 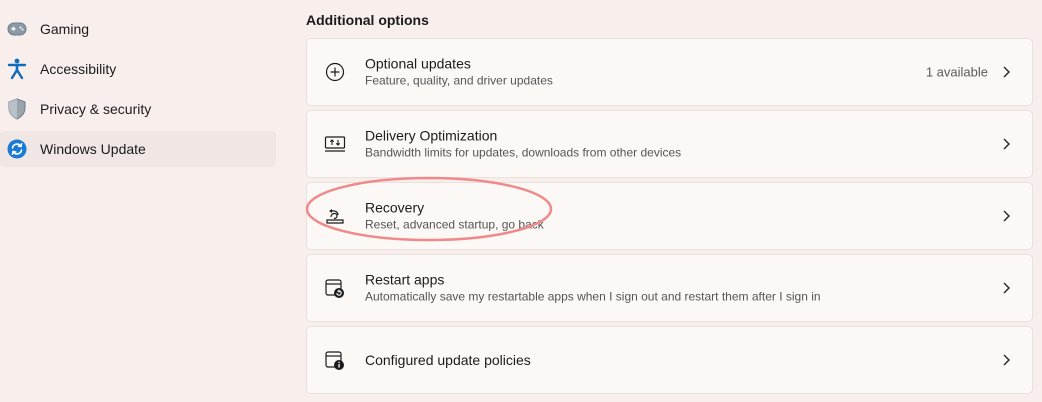 What do you see at coordinates (65, 29) in the screenshot?
I see `sidebar-item-label: Gaming` at bounding box center [65, 29].